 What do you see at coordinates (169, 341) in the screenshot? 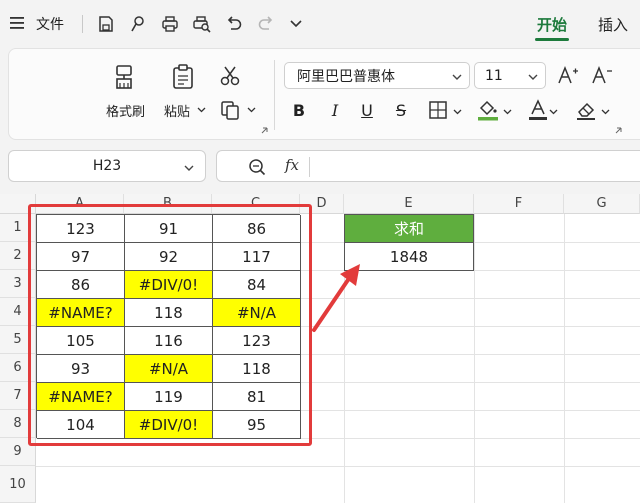
I see `table-cell: 116` at bounding box center [169, 341].